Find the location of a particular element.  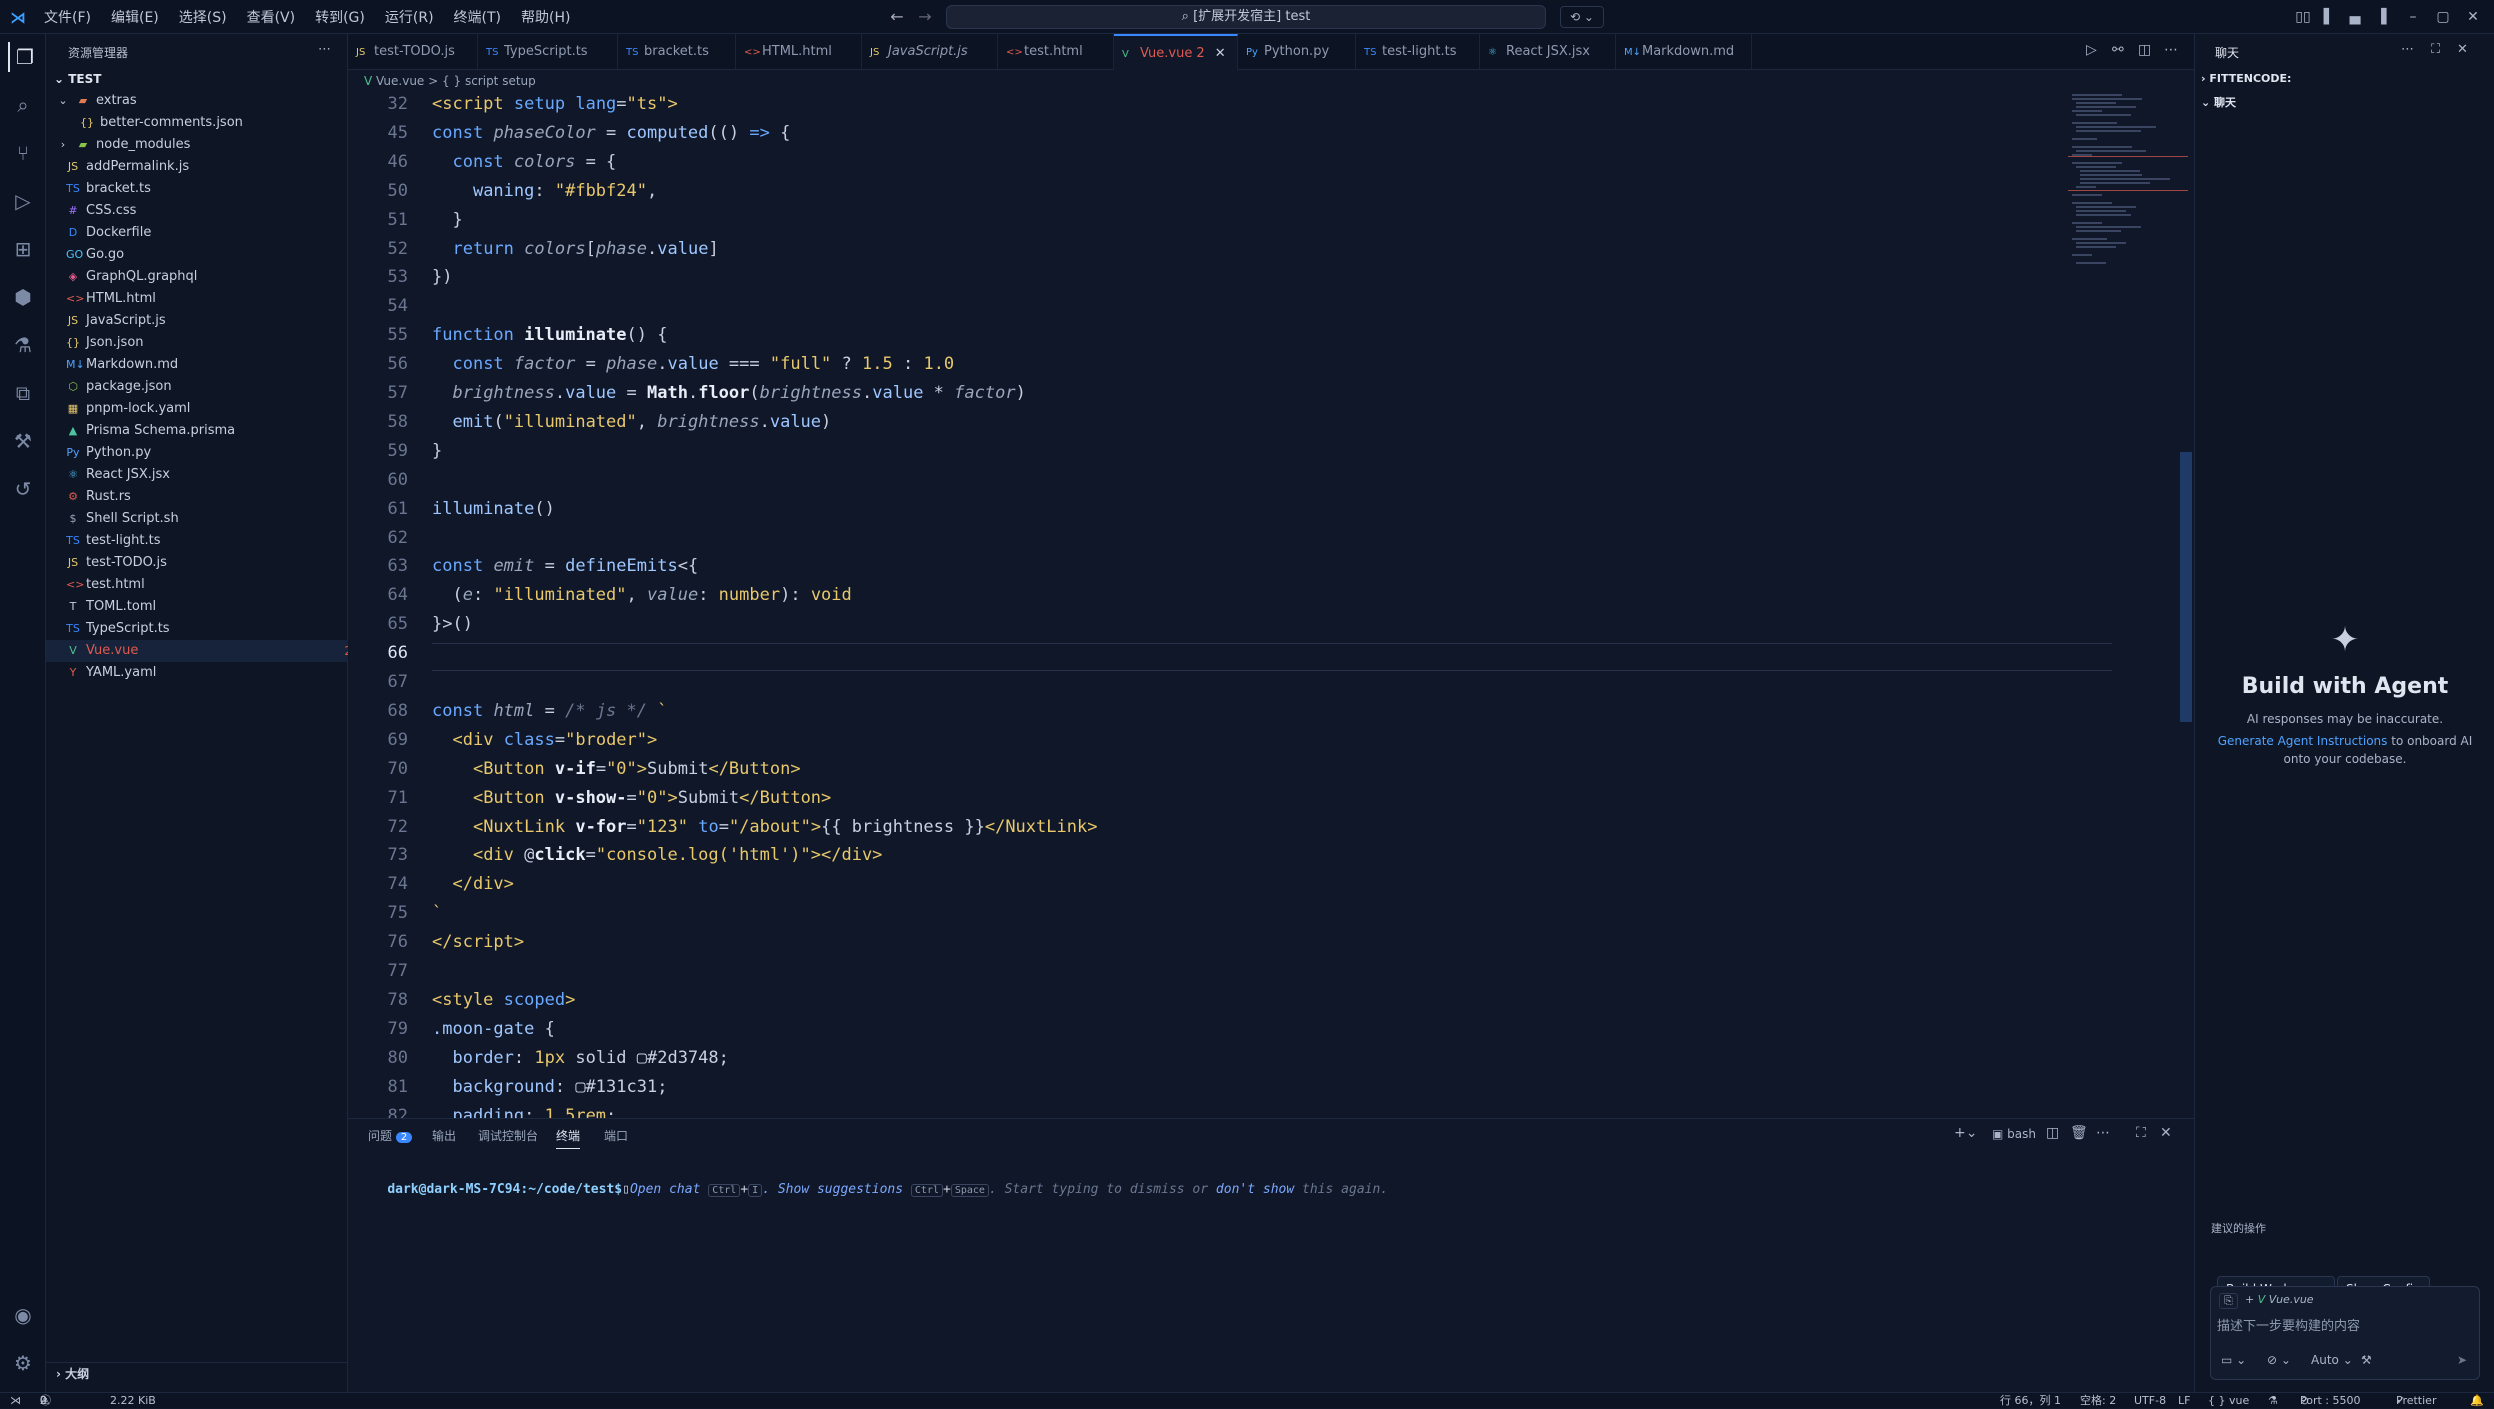

toggle-sidebar-icon: ▌ is located at coordinates (2329, 17).